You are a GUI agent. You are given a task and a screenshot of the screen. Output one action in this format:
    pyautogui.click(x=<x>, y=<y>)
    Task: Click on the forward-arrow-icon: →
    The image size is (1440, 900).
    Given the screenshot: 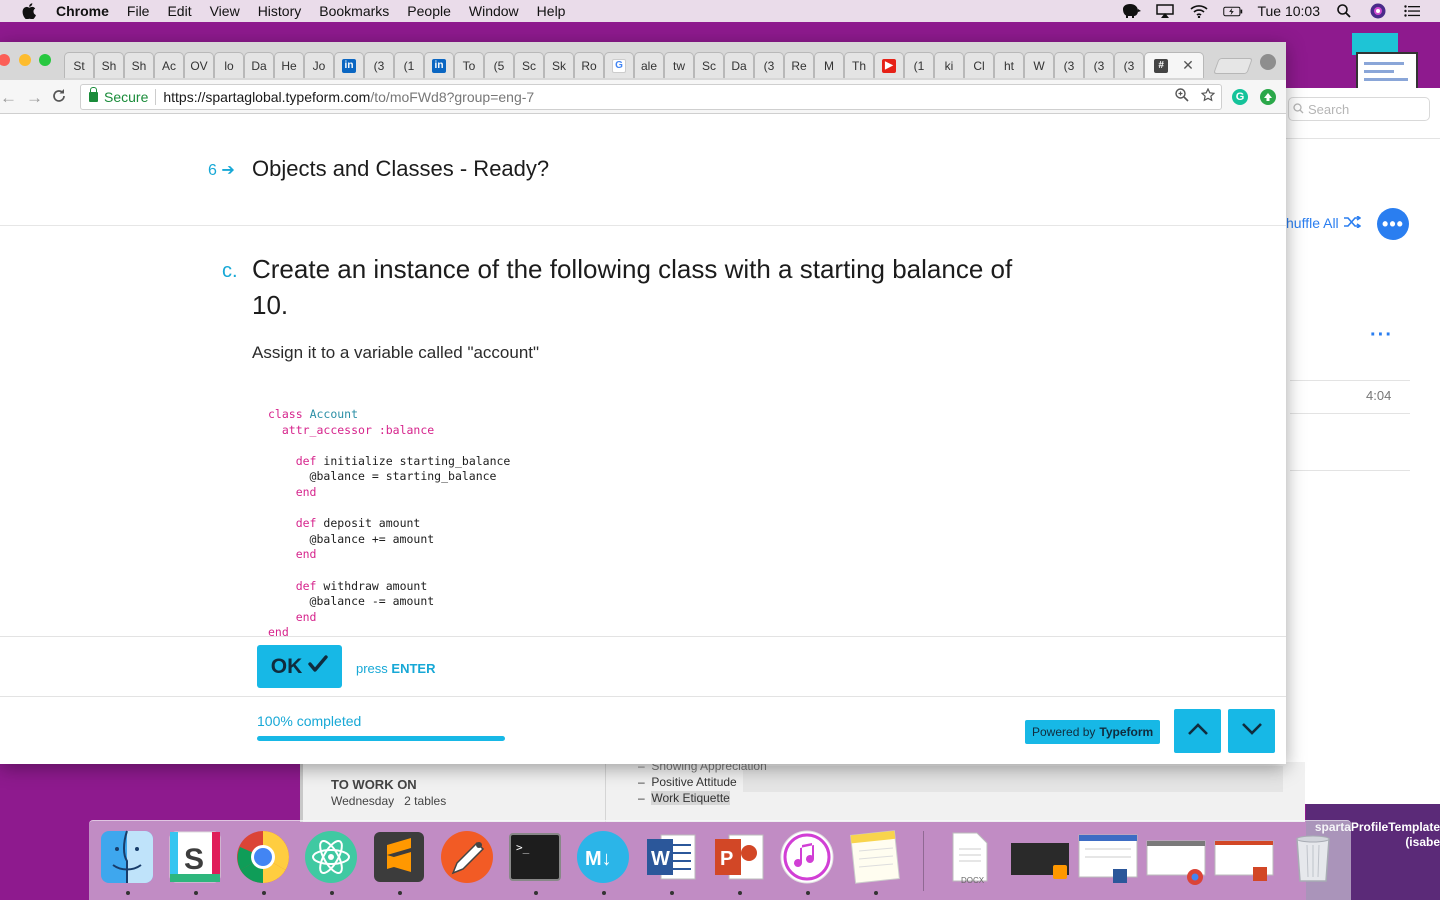 What is the action you would take?
    pyautogui.click(x=34, y=98)
    